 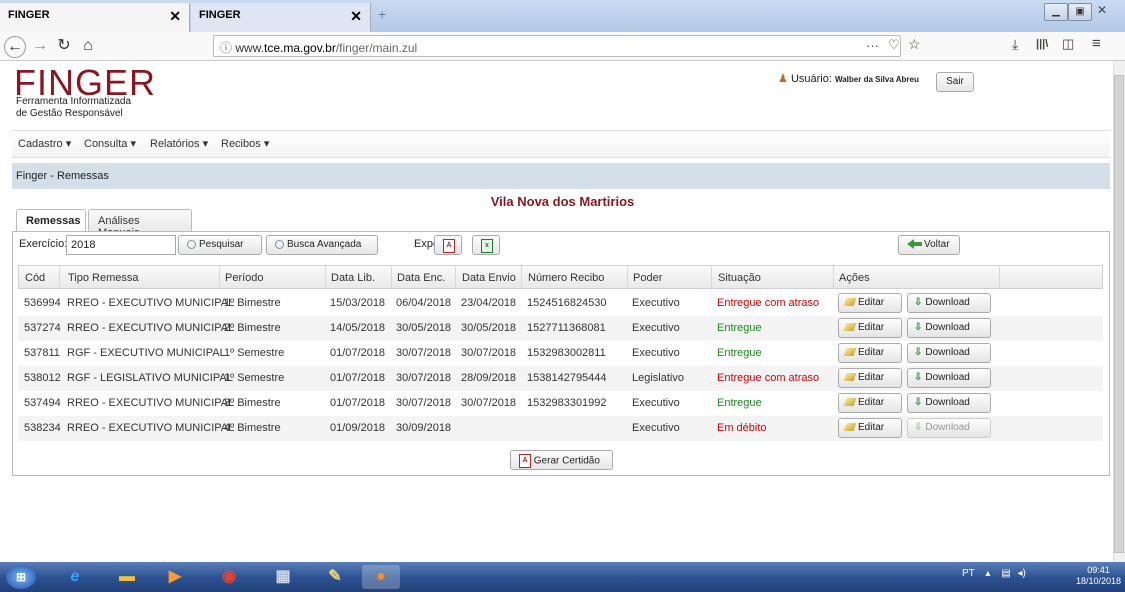 What do you see at coordinates (353, 278) in the screenshot?
I see `col-data-lib: Data Lib.` at bounding box center [353, 278].